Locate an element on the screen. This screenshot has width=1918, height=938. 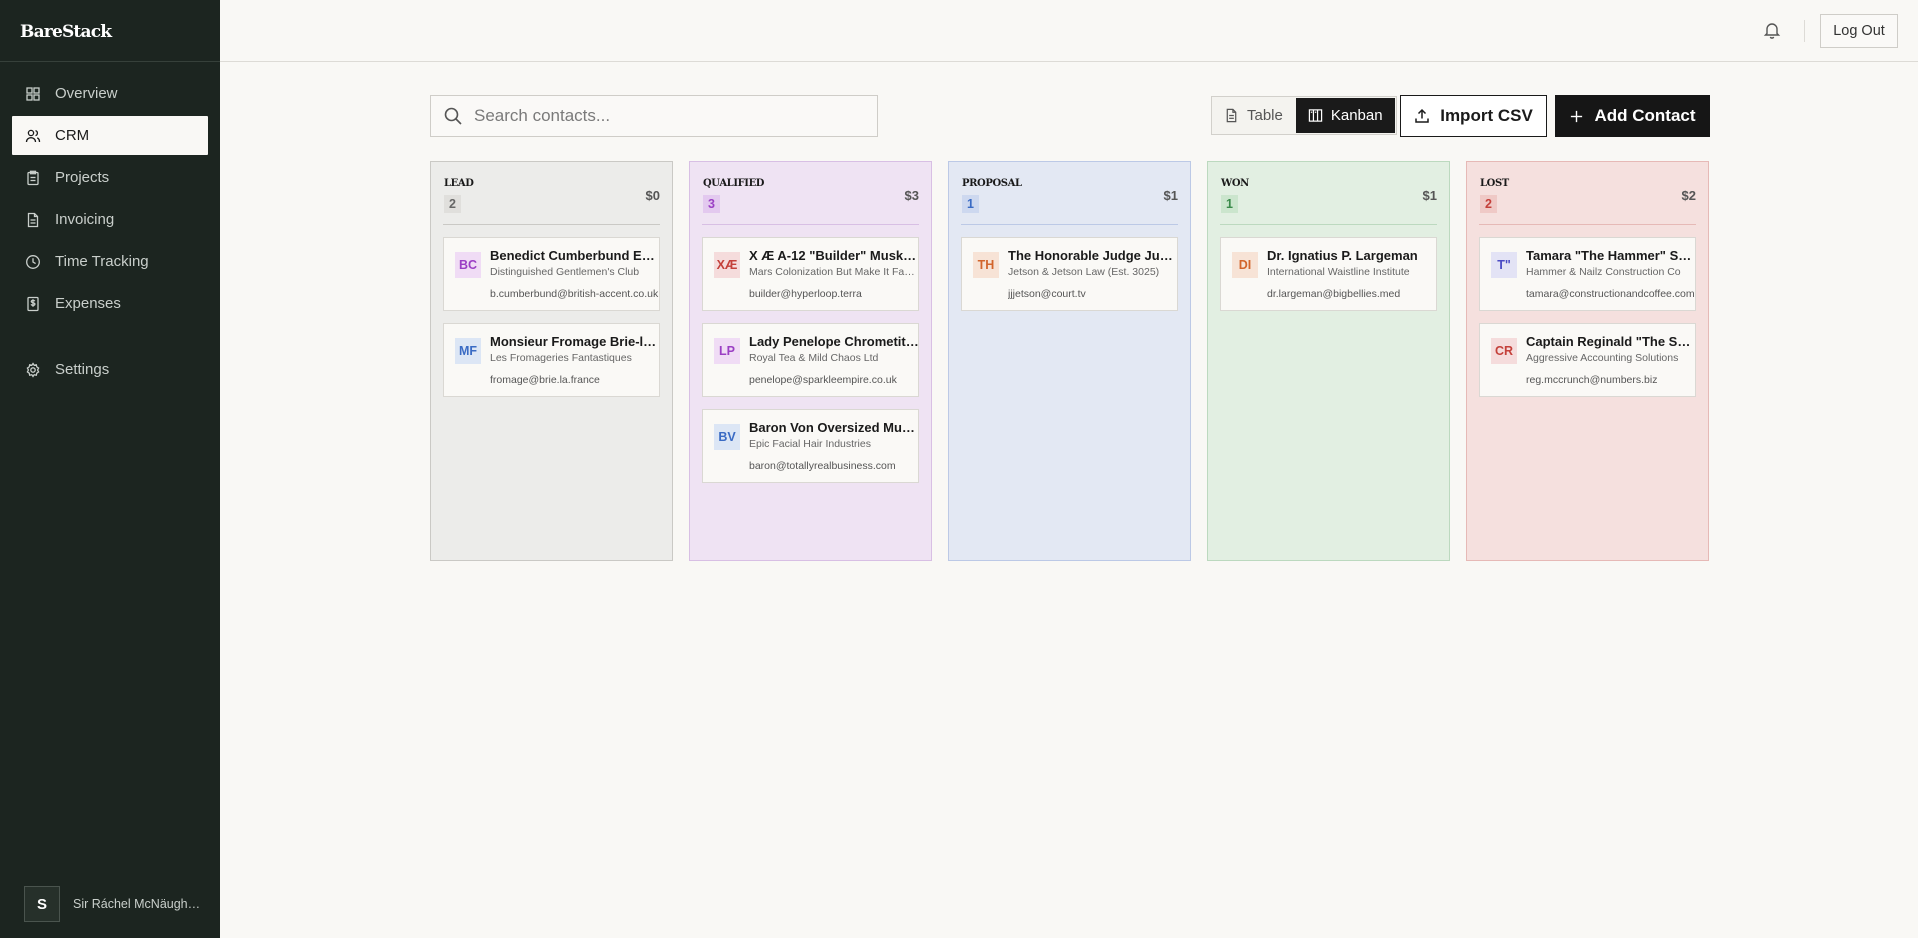
kanban-icon is located at coordinates (1315, 115).